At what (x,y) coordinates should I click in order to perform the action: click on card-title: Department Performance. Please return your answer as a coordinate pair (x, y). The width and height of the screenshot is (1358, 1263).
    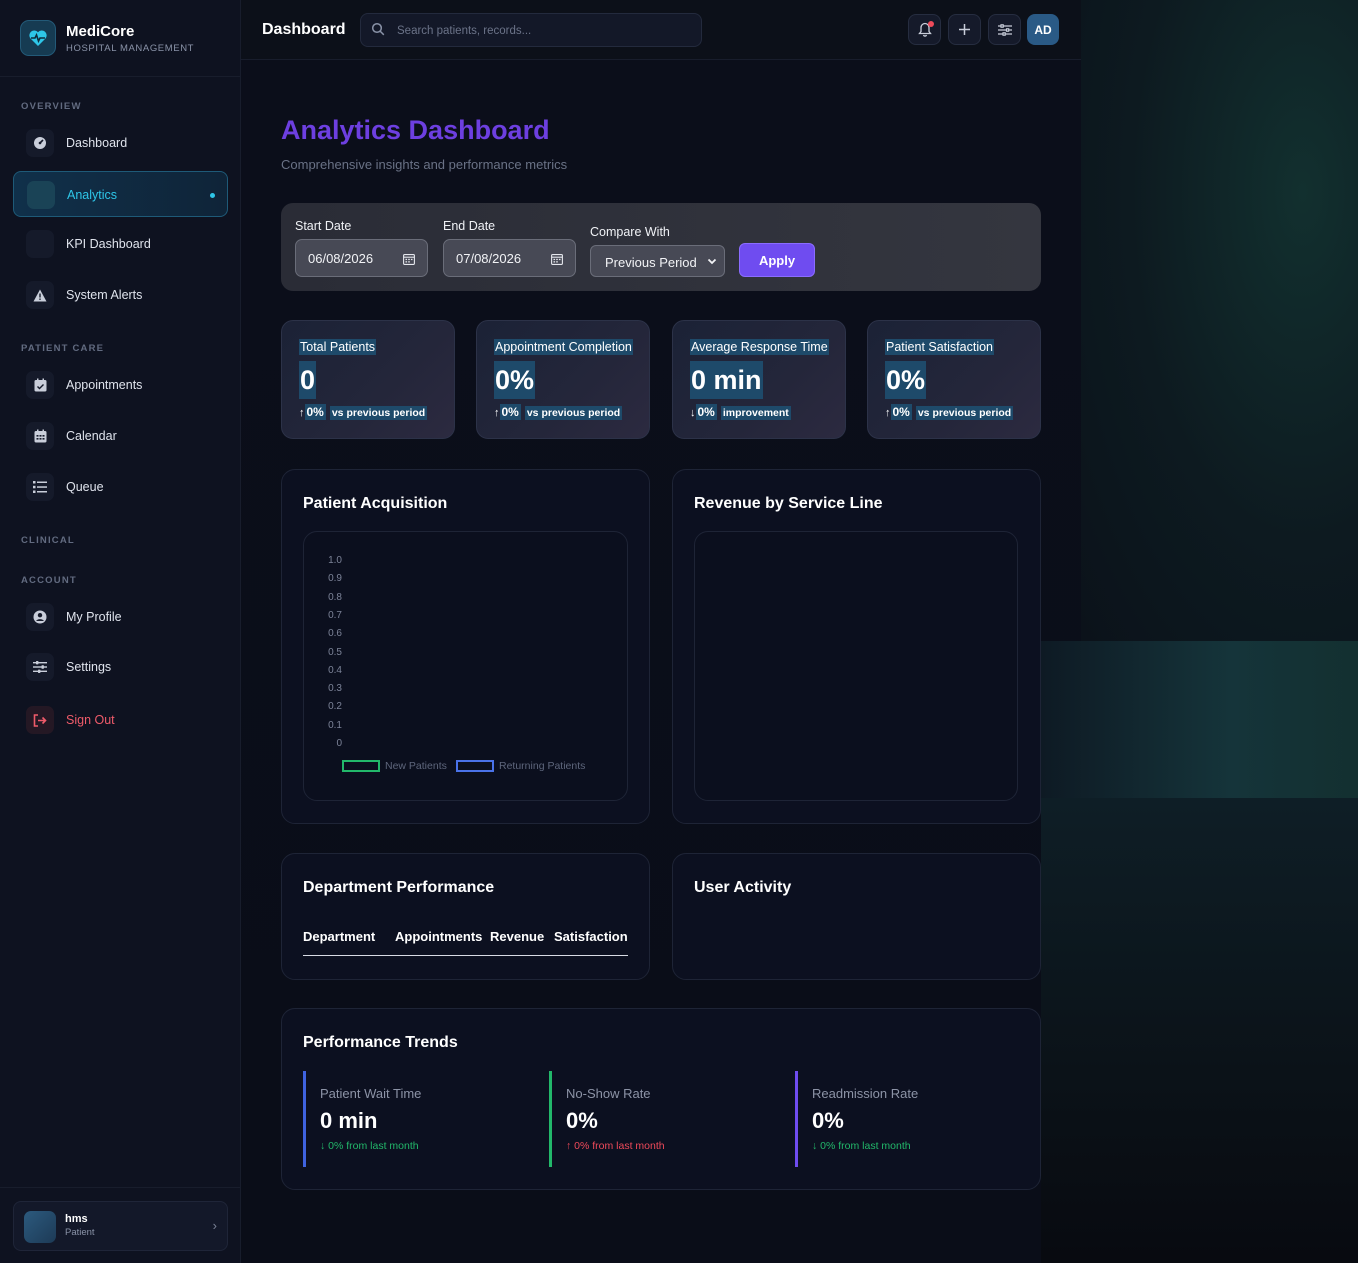
    Looking at the image, I should click on (399, 887).